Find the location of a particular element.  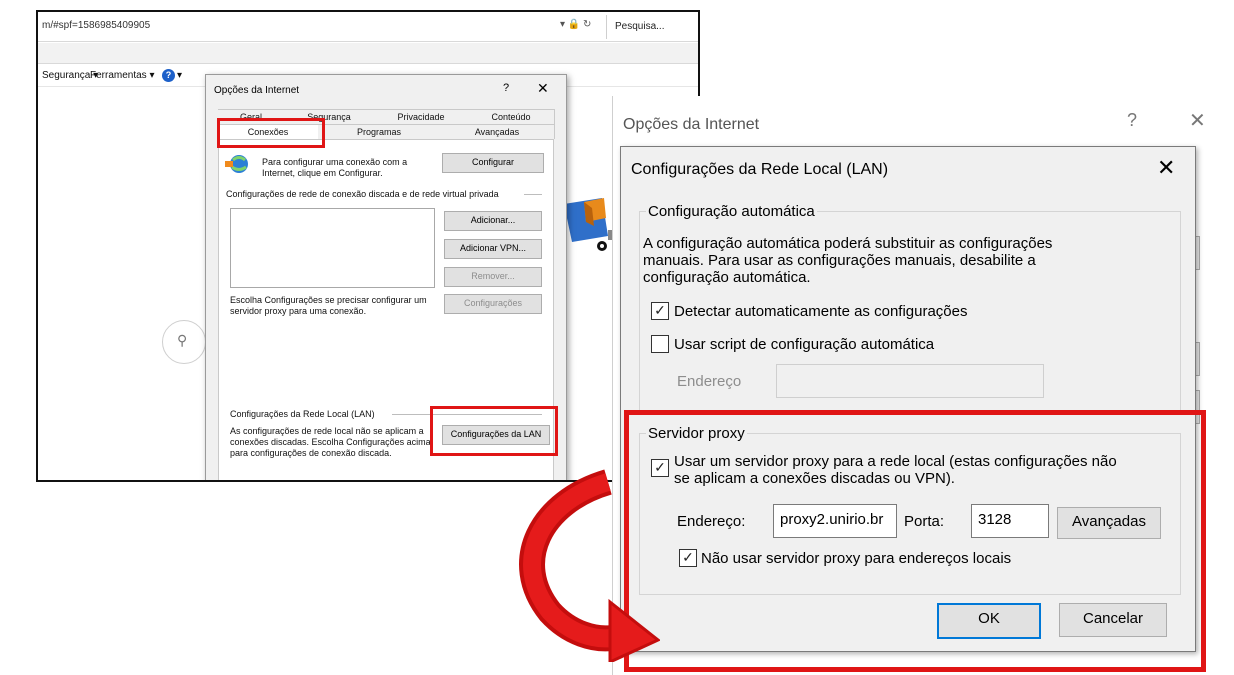

divider is located at coordinates (533, 194).